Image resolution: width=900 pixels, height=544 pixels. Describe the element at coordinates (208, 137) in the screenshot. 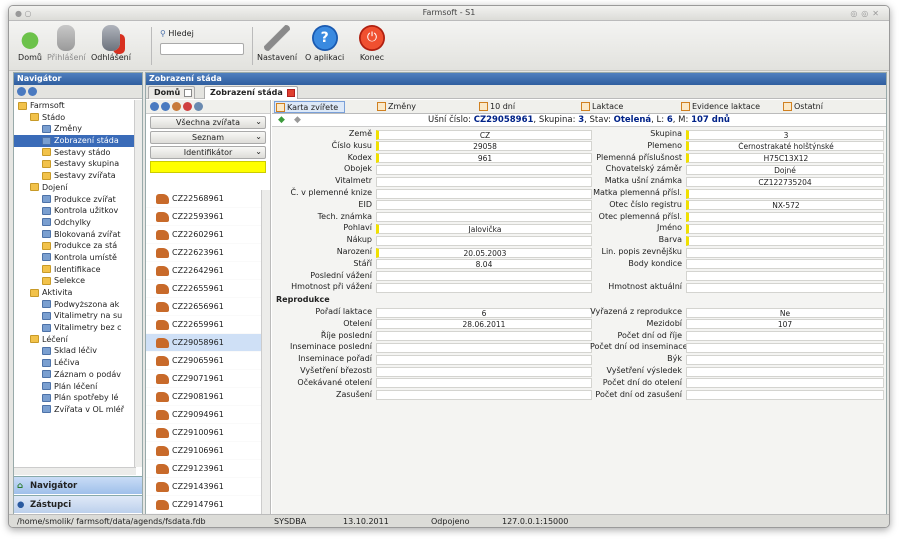

I see `filter-list: Seznam` at that location.